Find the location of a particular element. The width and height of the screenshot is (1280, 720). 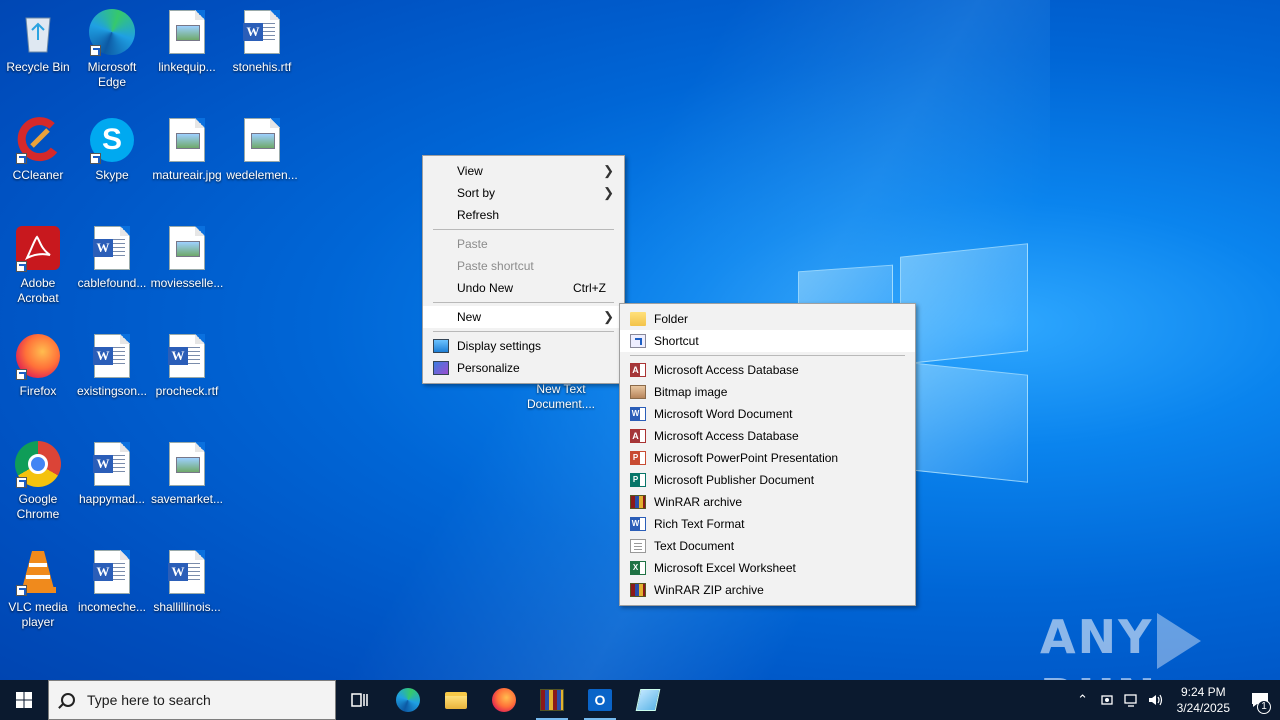

winrar-zip-icon is located at coordinates (638, 590).